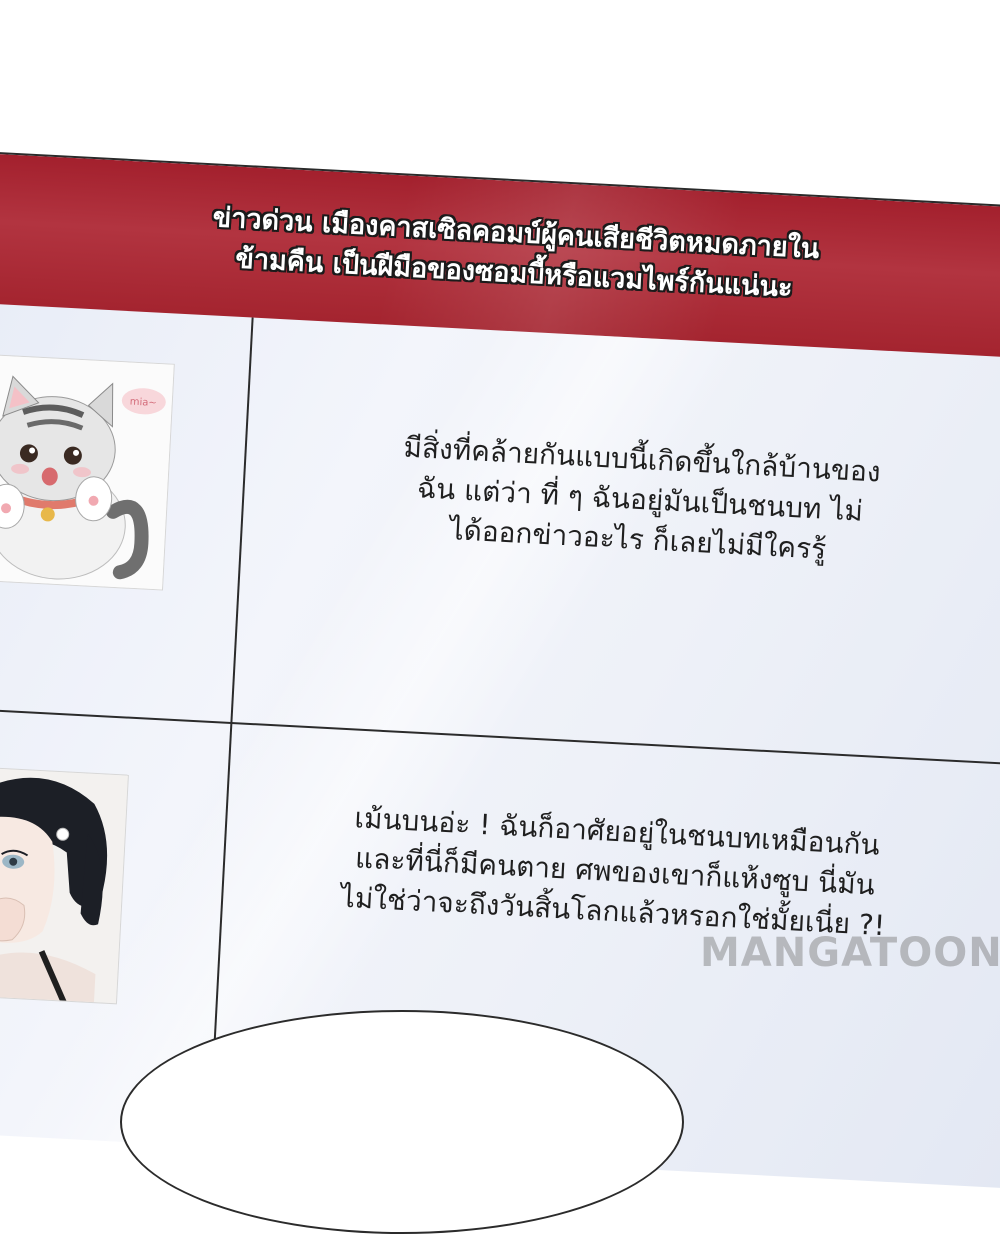 The height and width of the screenshot is (1234, 1000). Describe the element at coordinates (850, 953) in the screenshot. I see `watermark: MANGATOON` at that location.